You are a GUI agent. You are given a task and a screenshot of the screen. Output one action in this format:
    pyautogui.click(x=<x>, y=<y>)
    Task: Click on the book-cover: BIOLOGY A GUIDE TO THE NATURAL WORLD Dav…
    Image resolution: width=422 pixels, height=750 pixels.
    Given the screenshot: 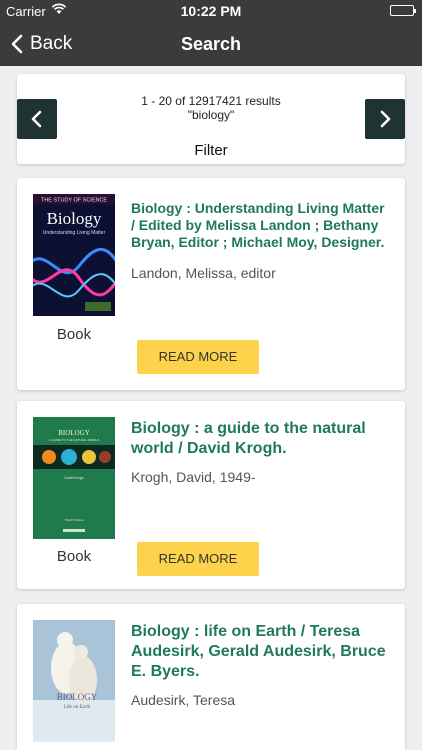 What is the action you would take?
    pyautogui.click(x=74, y=478)
    